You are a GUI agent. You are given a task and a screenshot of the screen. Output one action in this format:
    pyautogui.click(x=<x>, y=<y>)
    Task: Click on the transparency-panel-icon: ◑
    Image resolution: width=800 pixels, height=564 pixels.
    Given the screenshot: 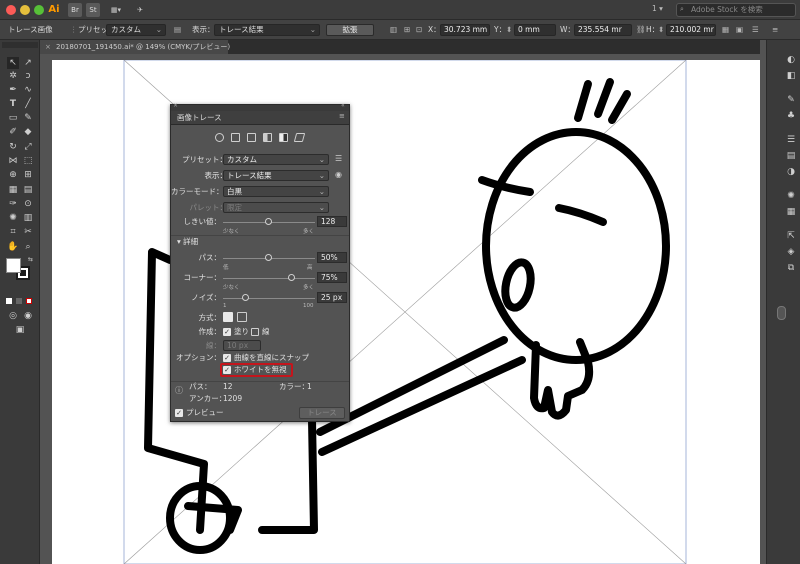 What is the action you would take?
    pyautogui.click(x=791, y=172)
    